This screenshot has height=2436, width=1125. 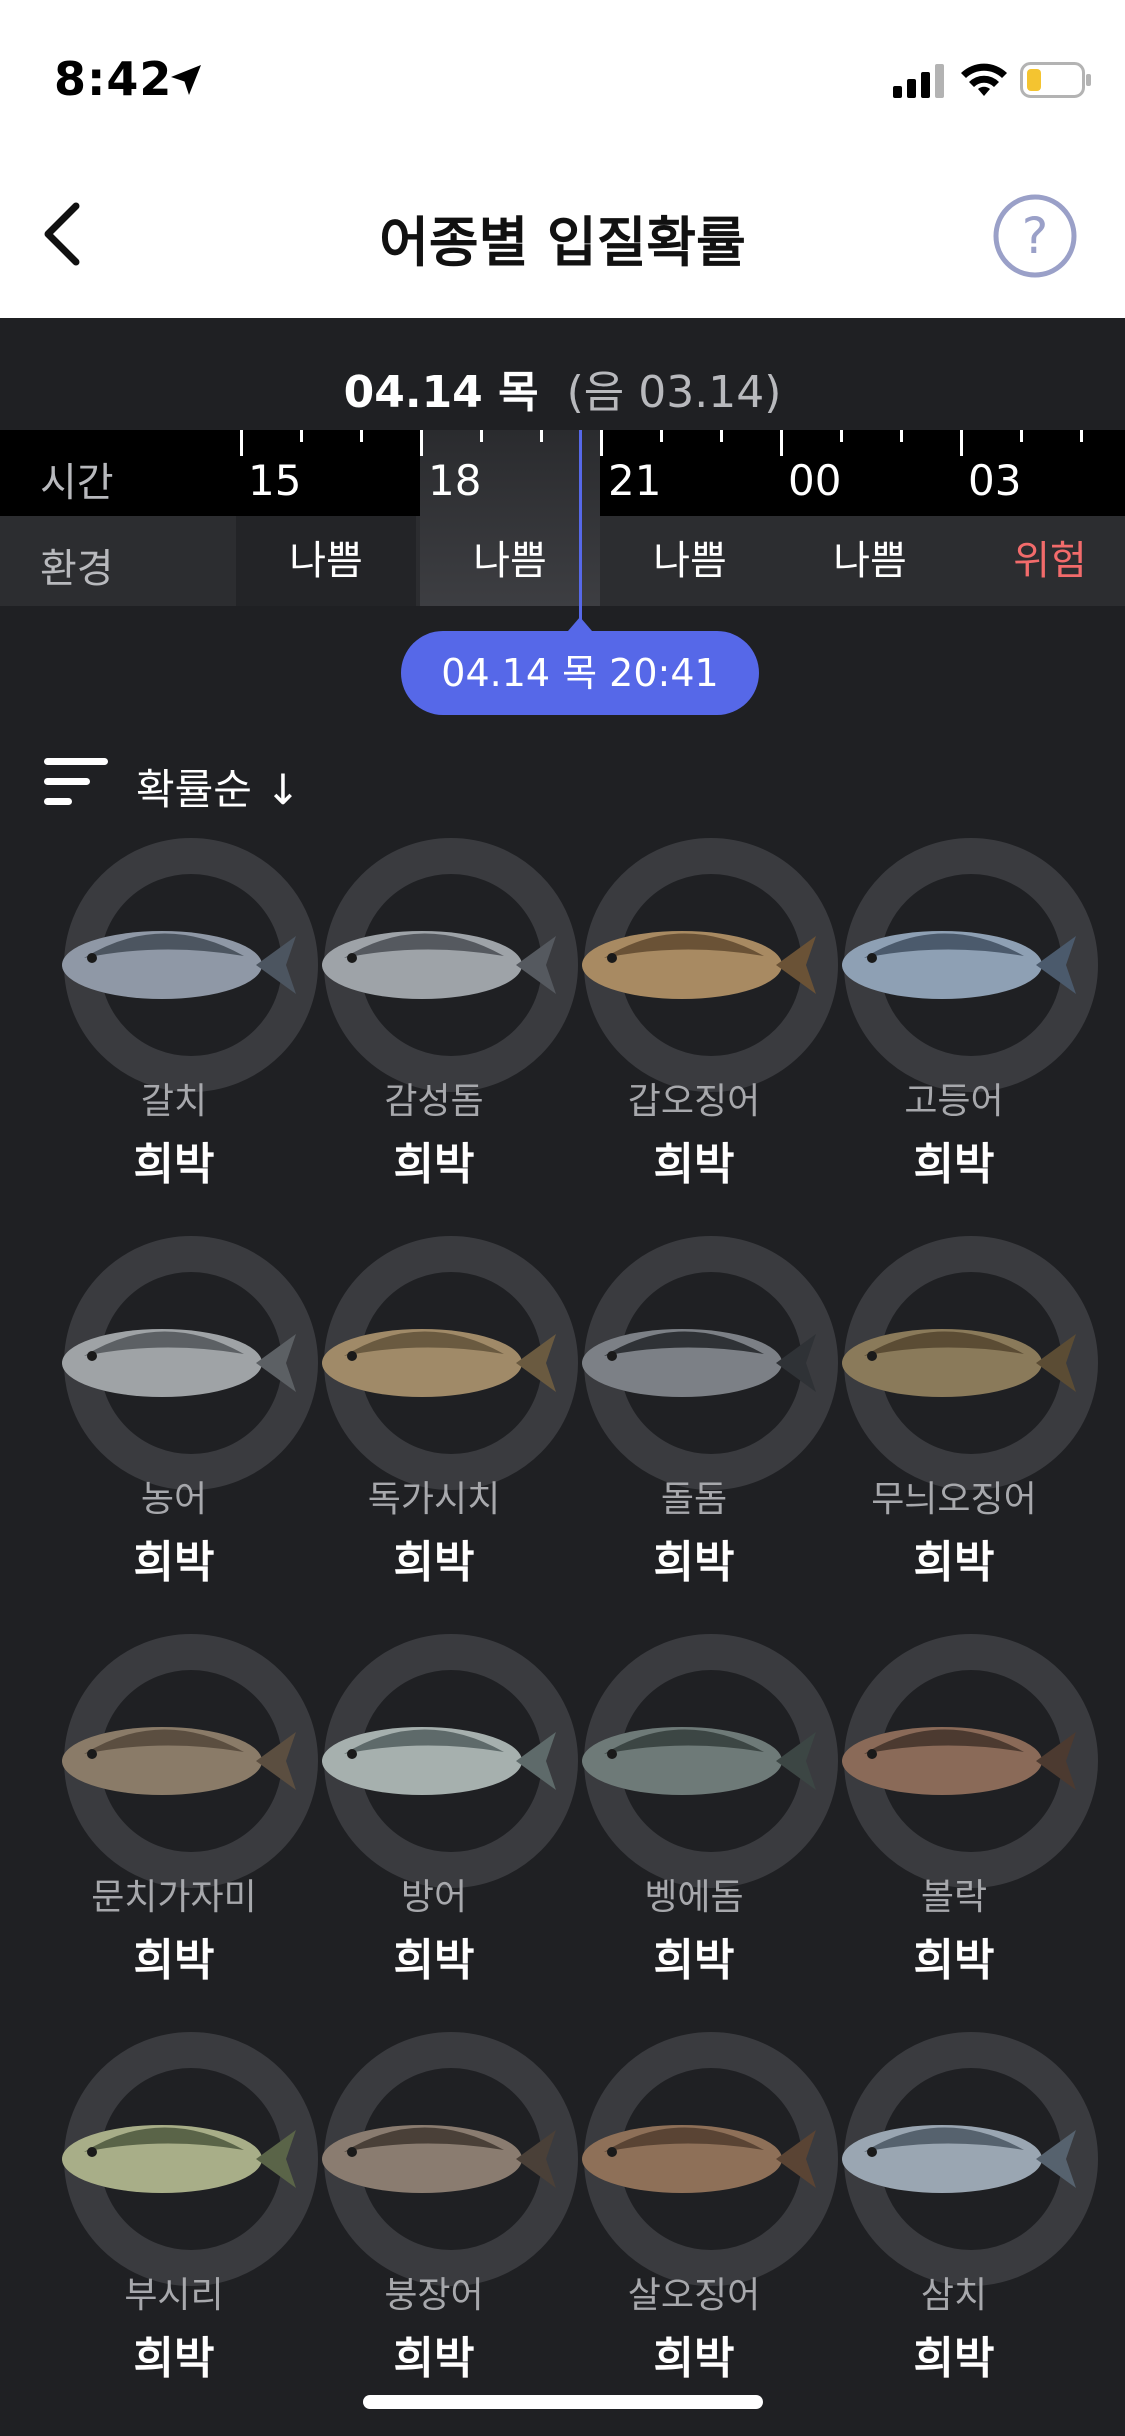 I want to click on fish-card: 살오징어 희박, so click(x=701, y=2227).